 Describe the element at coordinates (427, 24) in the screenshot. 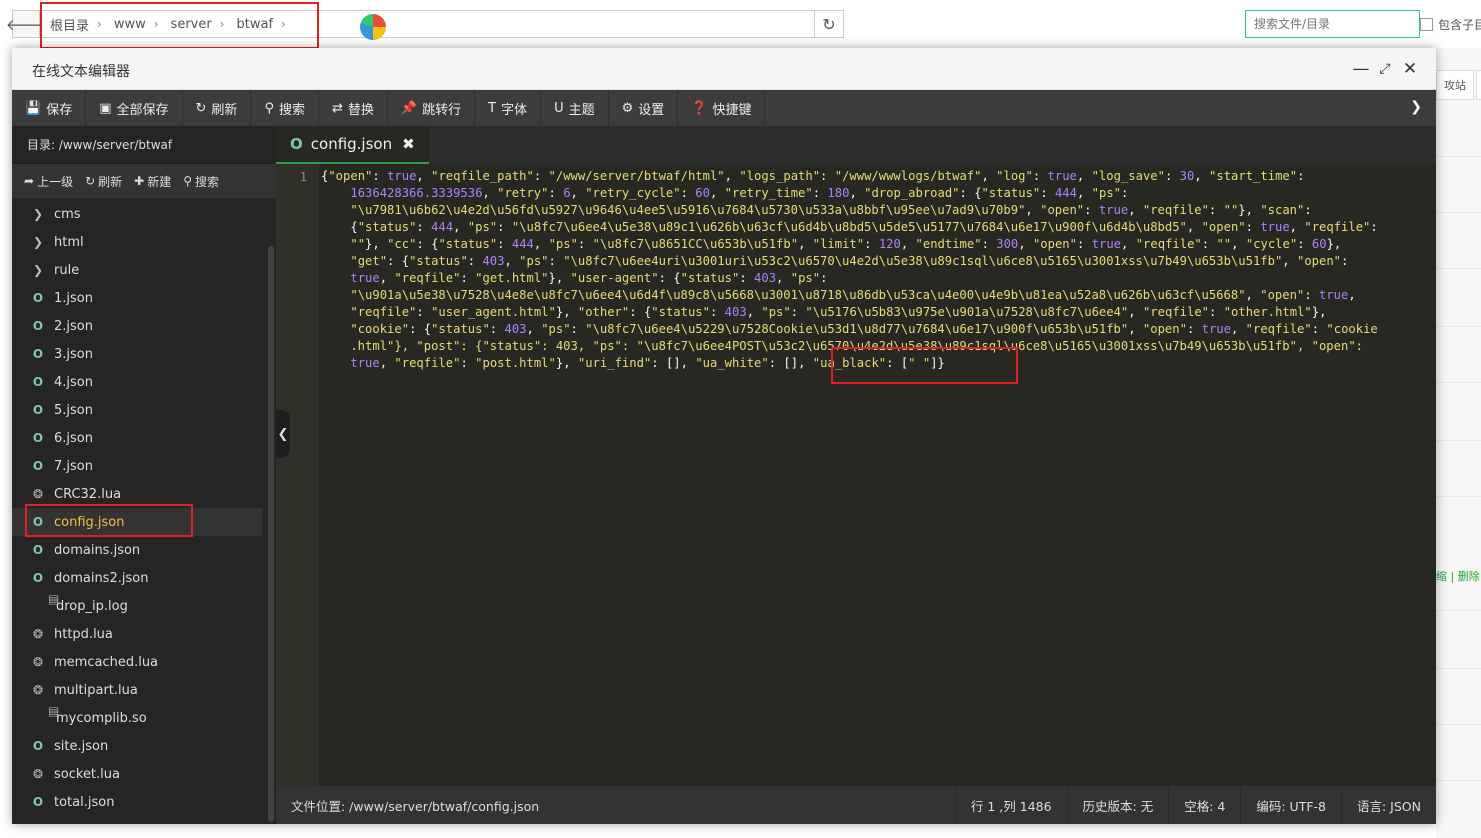

I see `breadcrumb: 根目录 › www › server › btwaf ›` at that location.